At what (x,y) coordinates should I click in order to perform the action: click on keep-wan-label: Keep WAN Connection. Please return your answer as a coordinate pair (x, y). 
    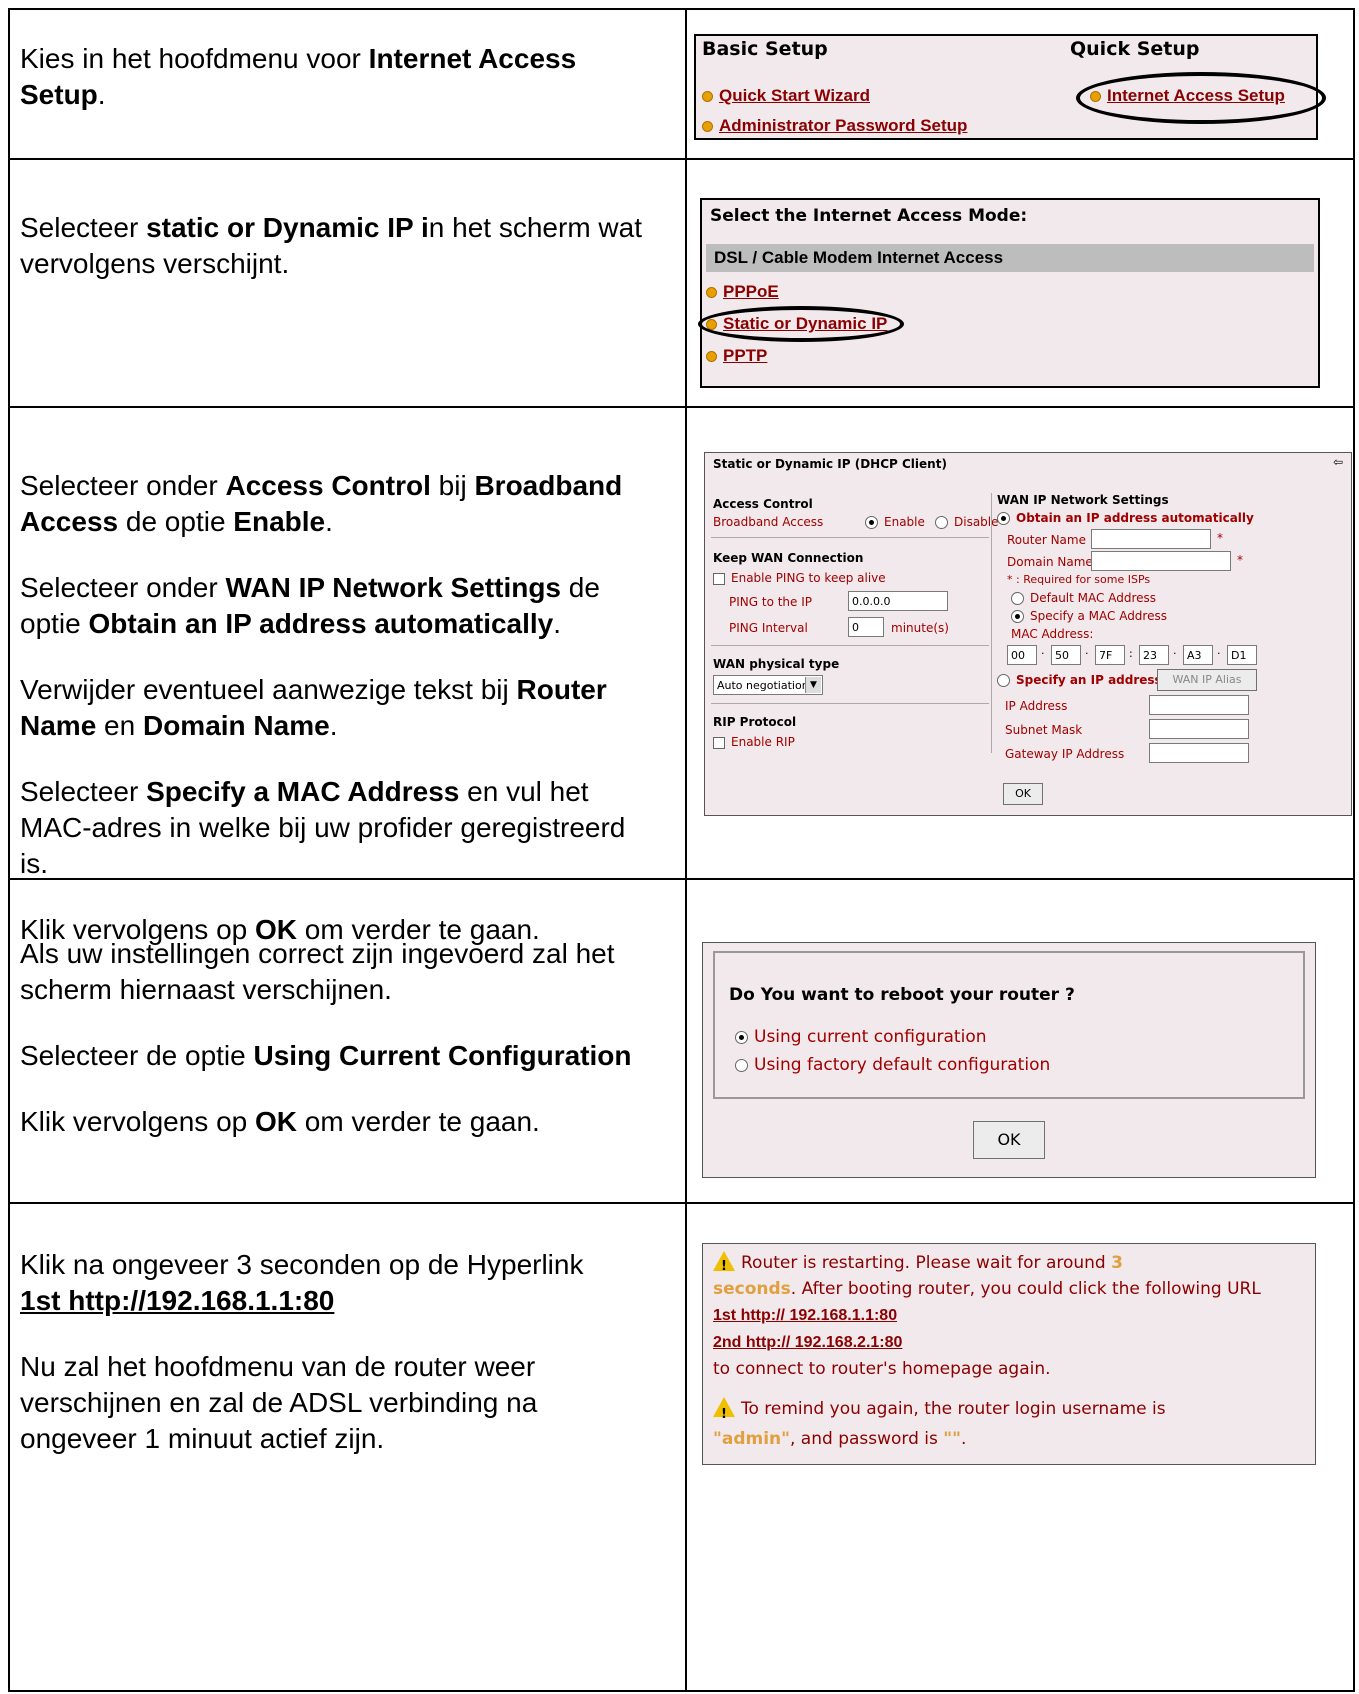
    Looking at the image, I should click on (788, 558).